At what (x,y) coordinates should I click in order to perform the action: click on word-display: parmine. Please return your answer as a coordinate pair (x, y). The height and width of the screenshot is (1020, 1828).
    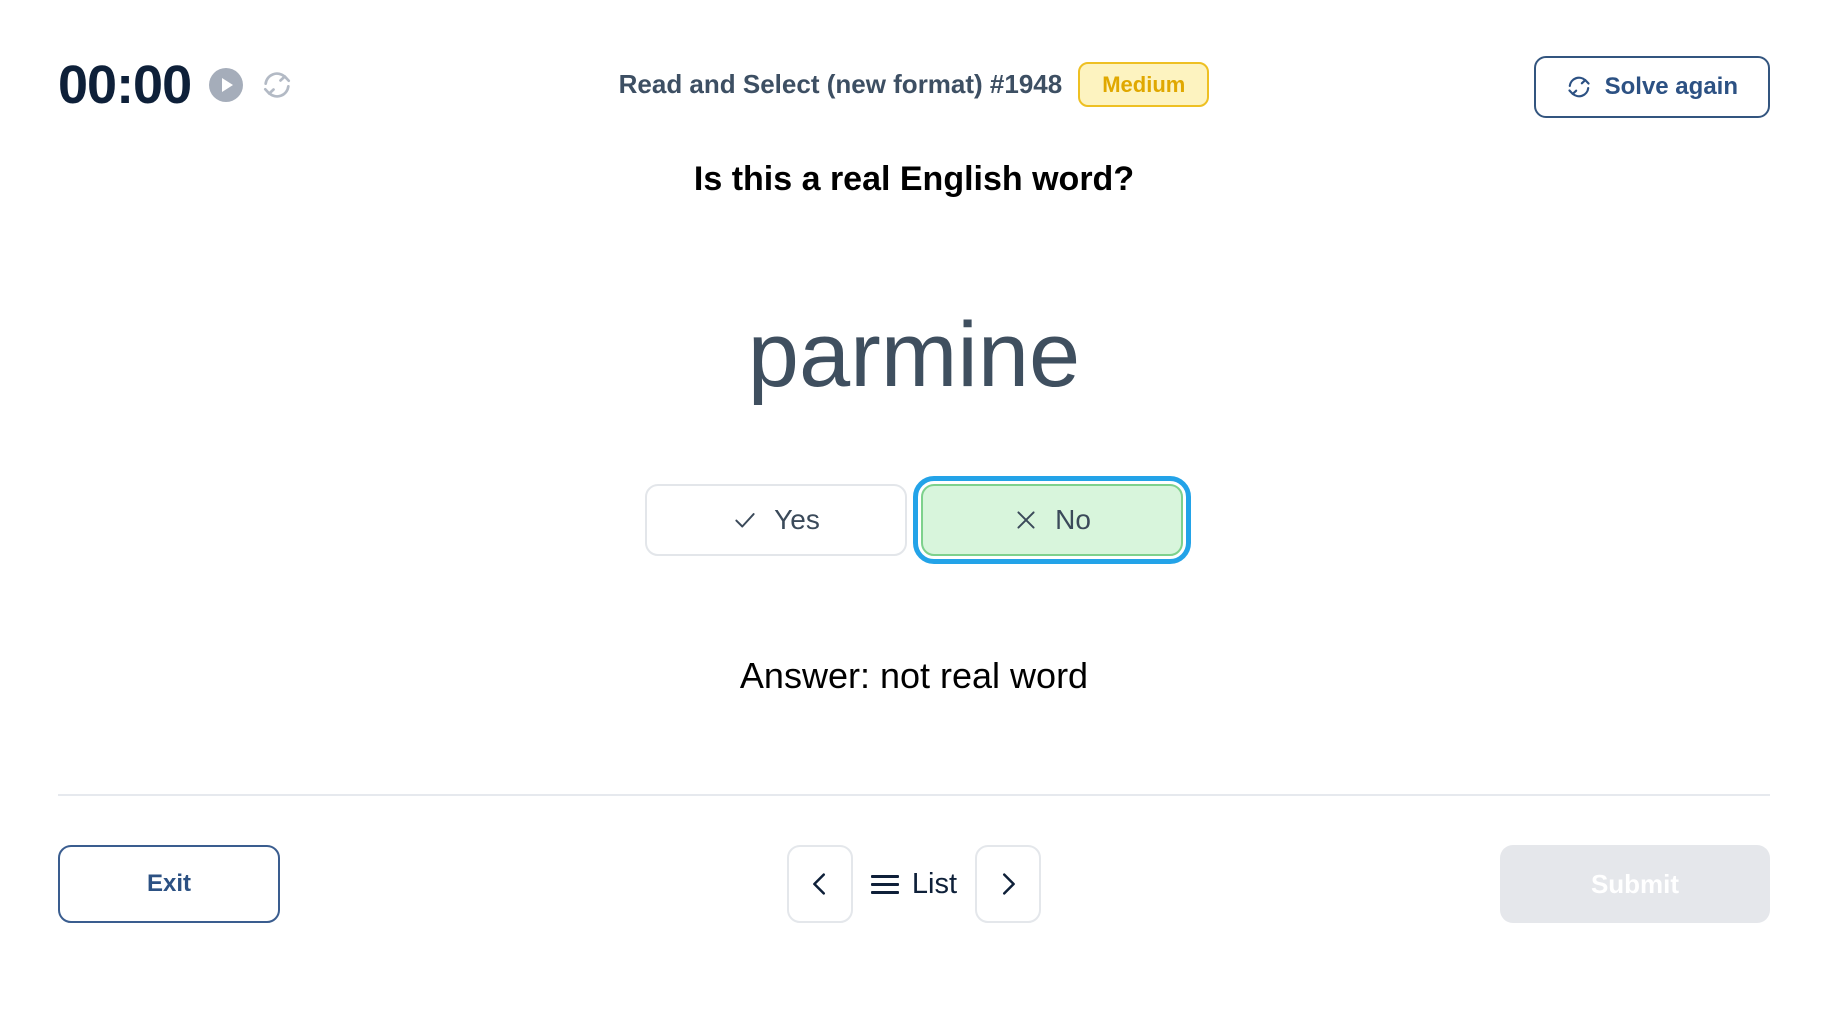
    Looking at the image, I should click on (914, 355).